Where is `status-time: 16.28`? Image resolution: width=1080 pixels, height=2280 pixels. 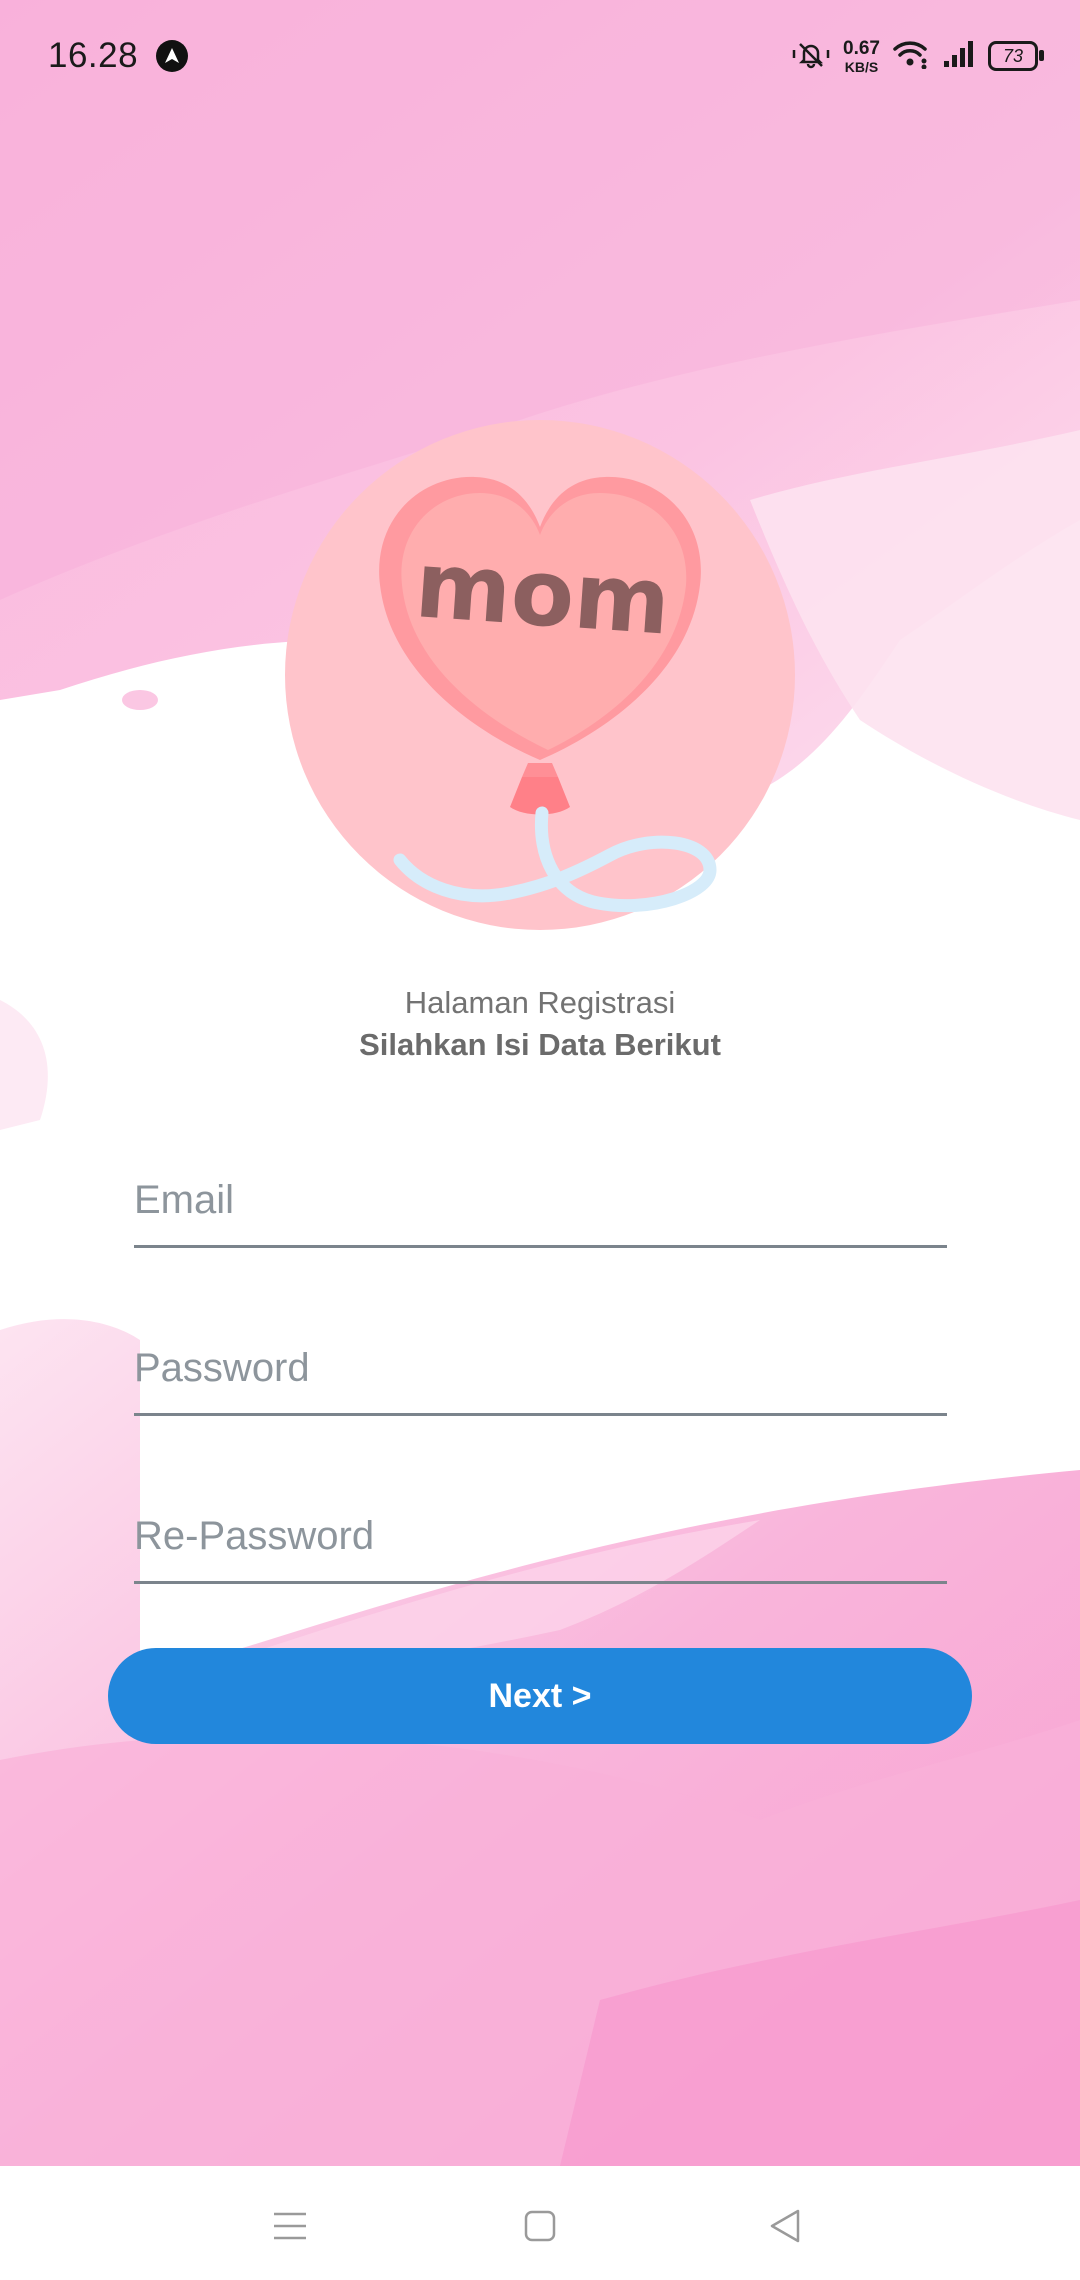
status-time: 16.28 is located at coordinates (93, 55).